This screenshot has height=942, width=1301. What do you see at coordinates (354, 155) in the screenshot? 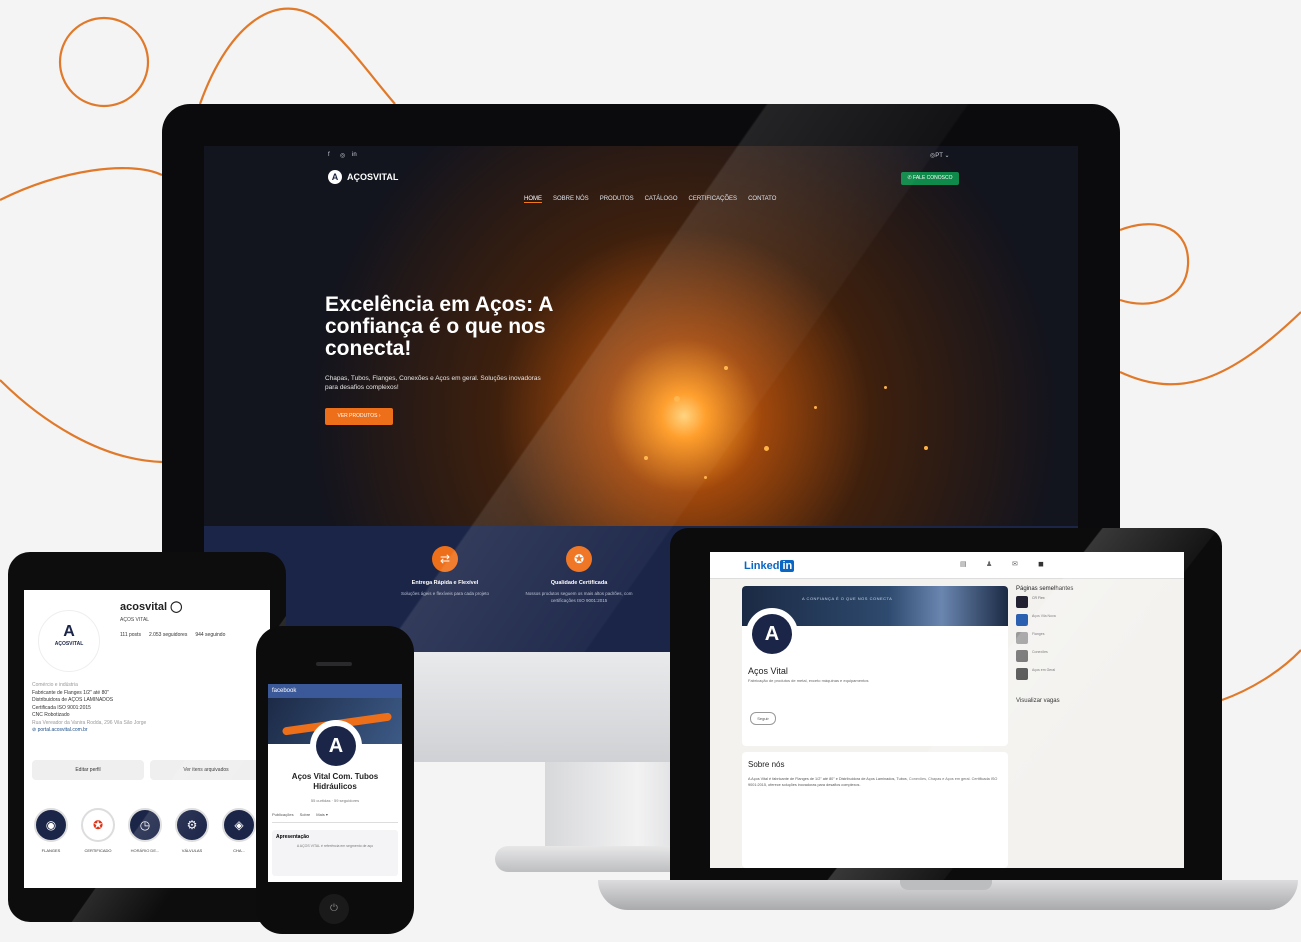
I see `linkedin-icon: in` at bounding box center [354, 155].